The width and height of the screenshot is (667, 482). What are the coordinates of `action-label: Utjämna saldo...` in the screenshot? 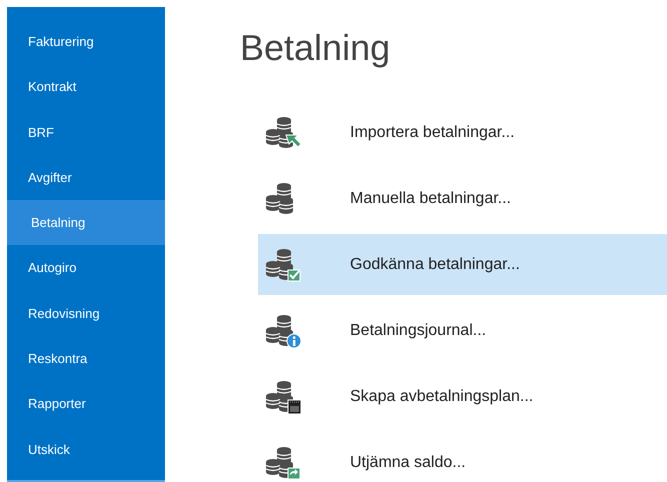 It's located at (408, 463).